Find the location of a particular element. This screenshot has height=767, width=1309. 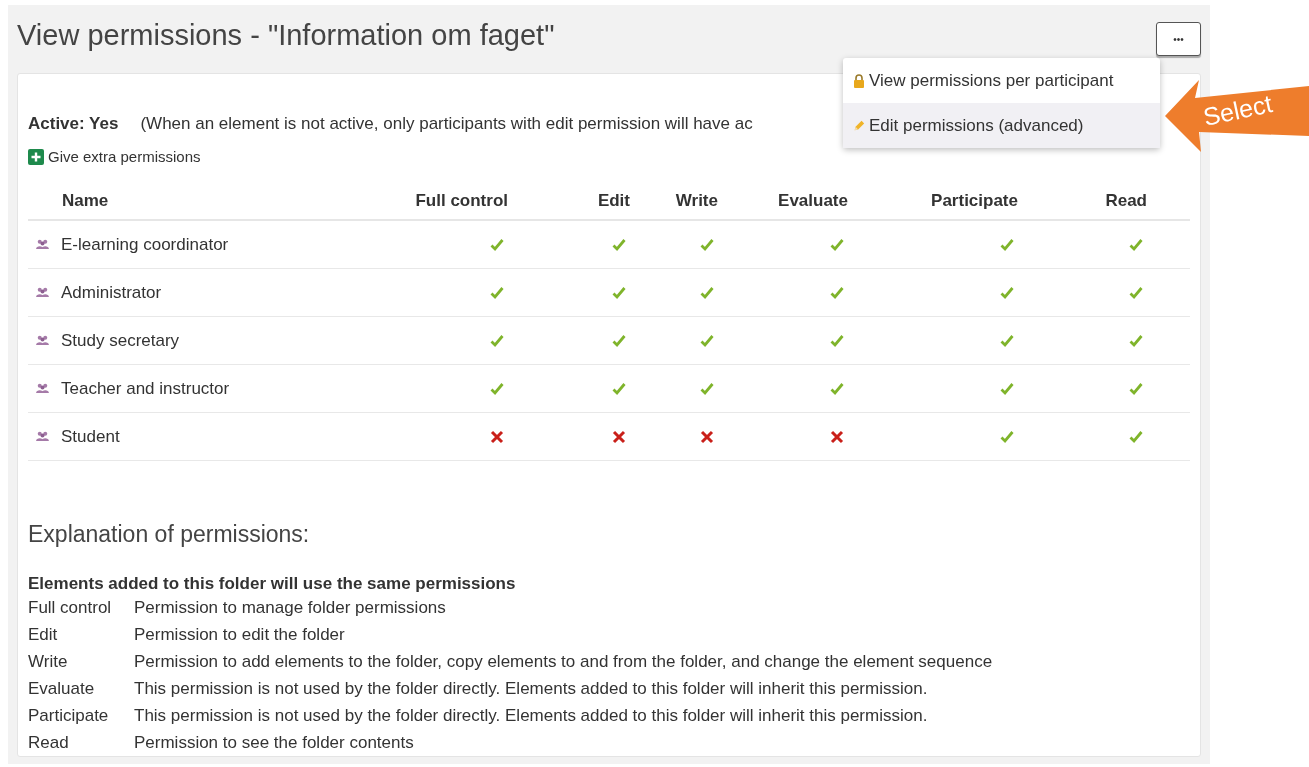

column-header: Participate is located at coordinates (974, 201).